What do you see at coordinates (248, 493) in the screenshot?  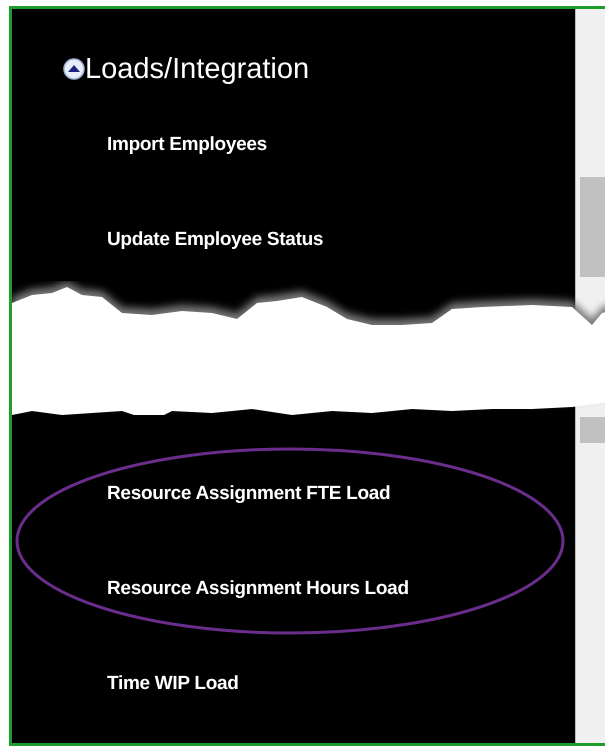 I see `menu-link: Resource Assignment FTE Load` at bounding box center [248, 493].